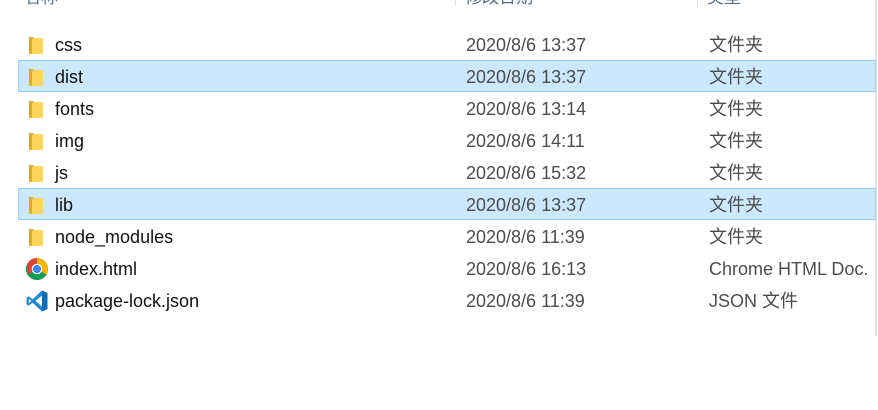 Image resolution: width=878 pixels, height=410 pixels. Describe the element at coordinates (789, 269) in the screenshot. I see `file-type: Chrome HTML Doc.` at that location.